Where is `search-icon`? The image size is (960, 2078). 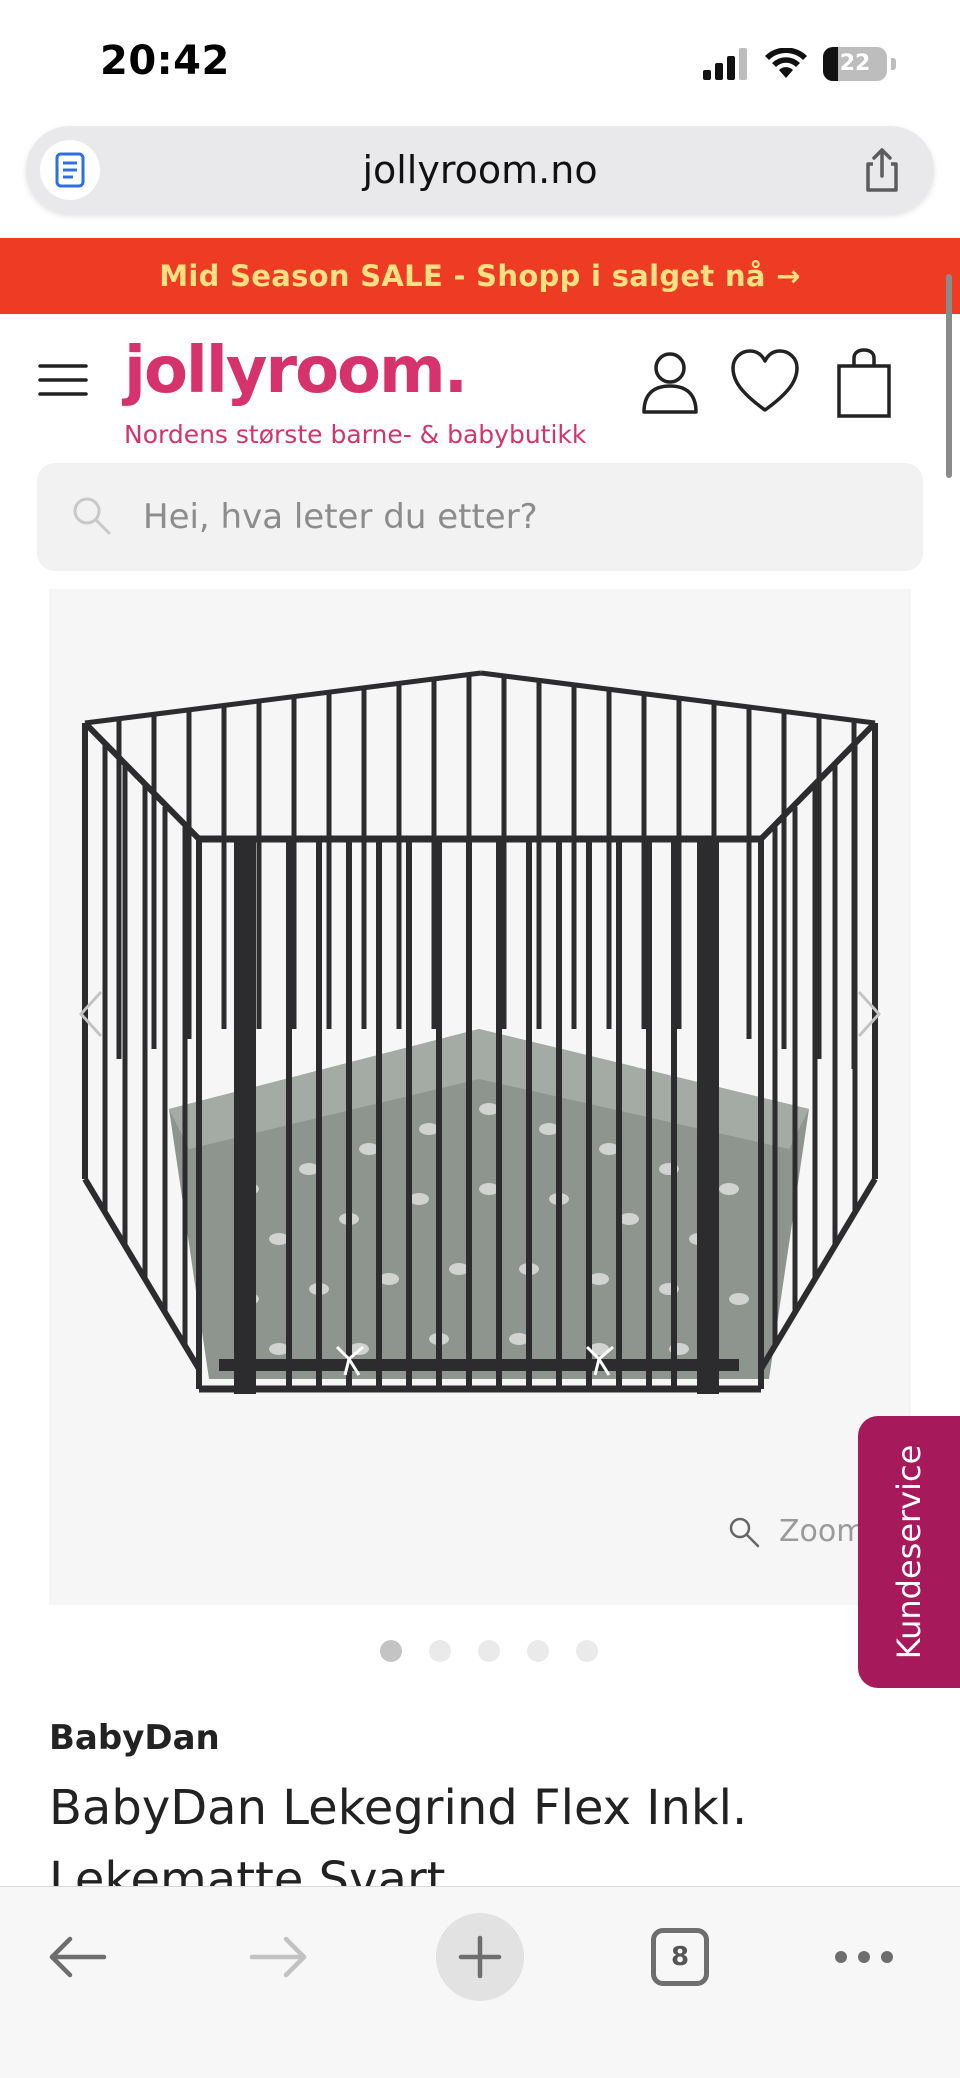
search-icon is located at coordinates (92, 516).